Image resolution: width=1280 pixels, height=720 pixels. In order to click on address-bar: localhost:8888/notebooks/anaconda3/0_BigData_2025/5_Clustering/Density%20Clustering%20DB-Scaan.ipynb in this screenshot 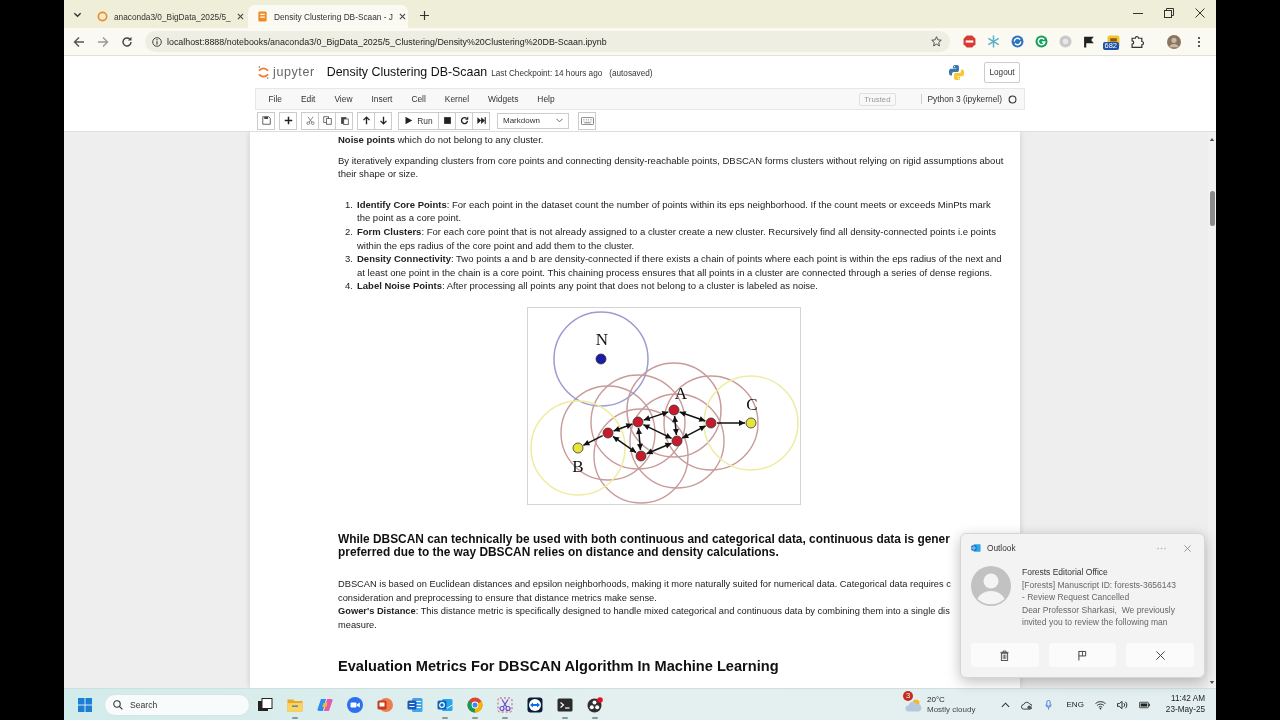, I will do `click(547, 41)`.